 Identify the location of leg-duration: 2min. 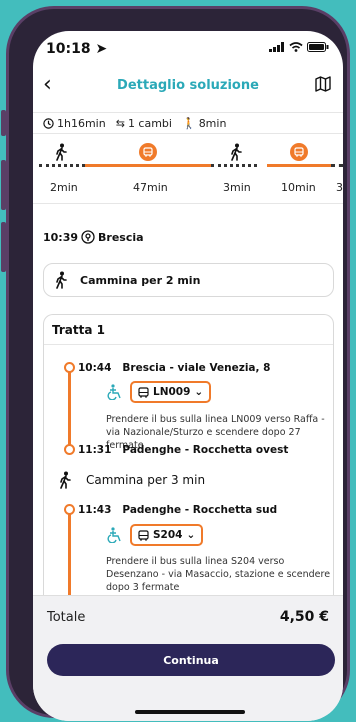
(64, 187).